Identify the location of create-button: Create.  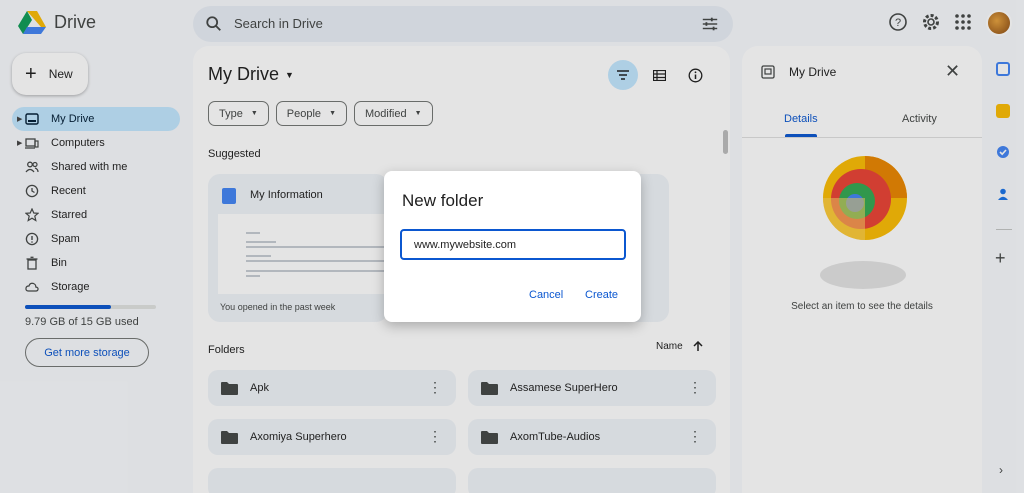
(601, 295).